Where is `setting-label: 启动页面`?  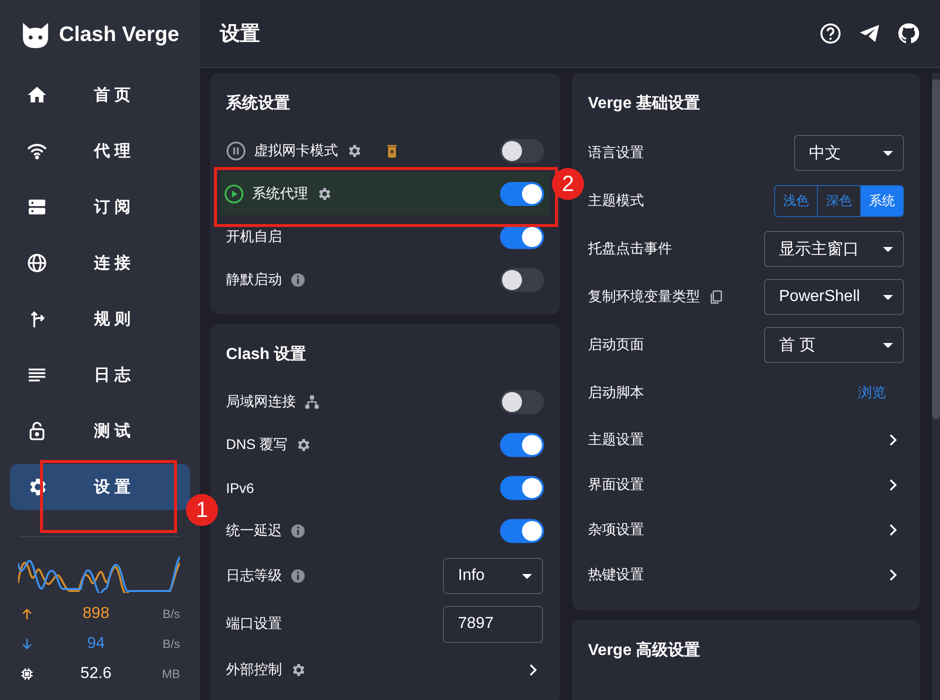
setting-label: 启动页面 is located at coordinates (616, 345).